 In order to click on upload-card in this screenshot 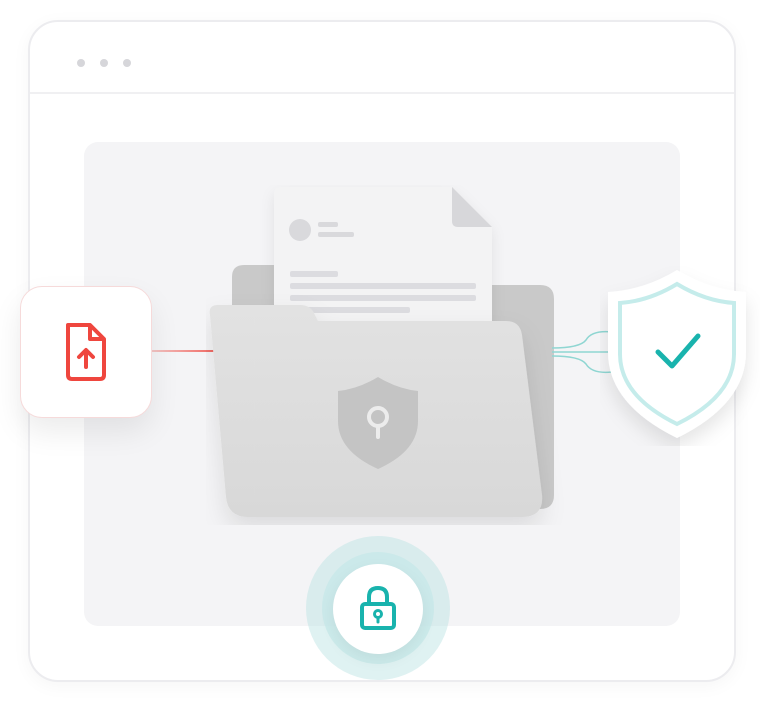, I will do `click(86, 352)`.